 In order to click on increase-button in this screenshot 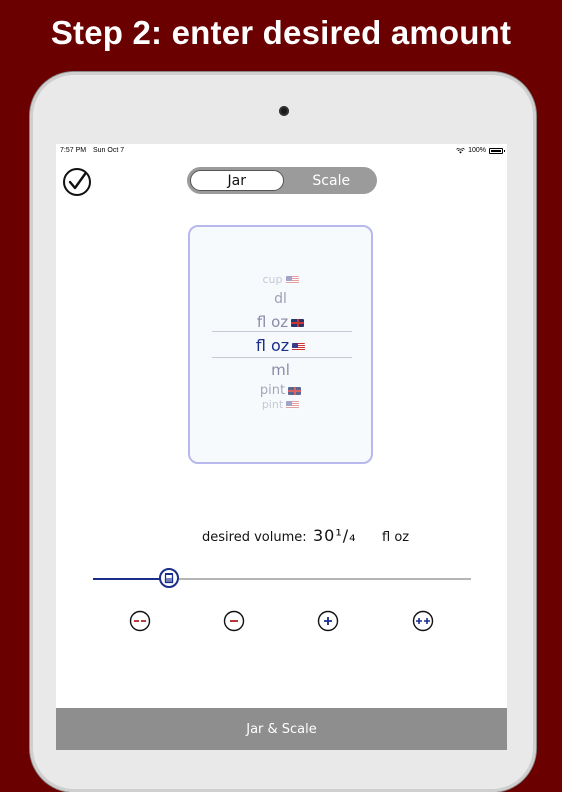, I will do `click(328, 621)`.